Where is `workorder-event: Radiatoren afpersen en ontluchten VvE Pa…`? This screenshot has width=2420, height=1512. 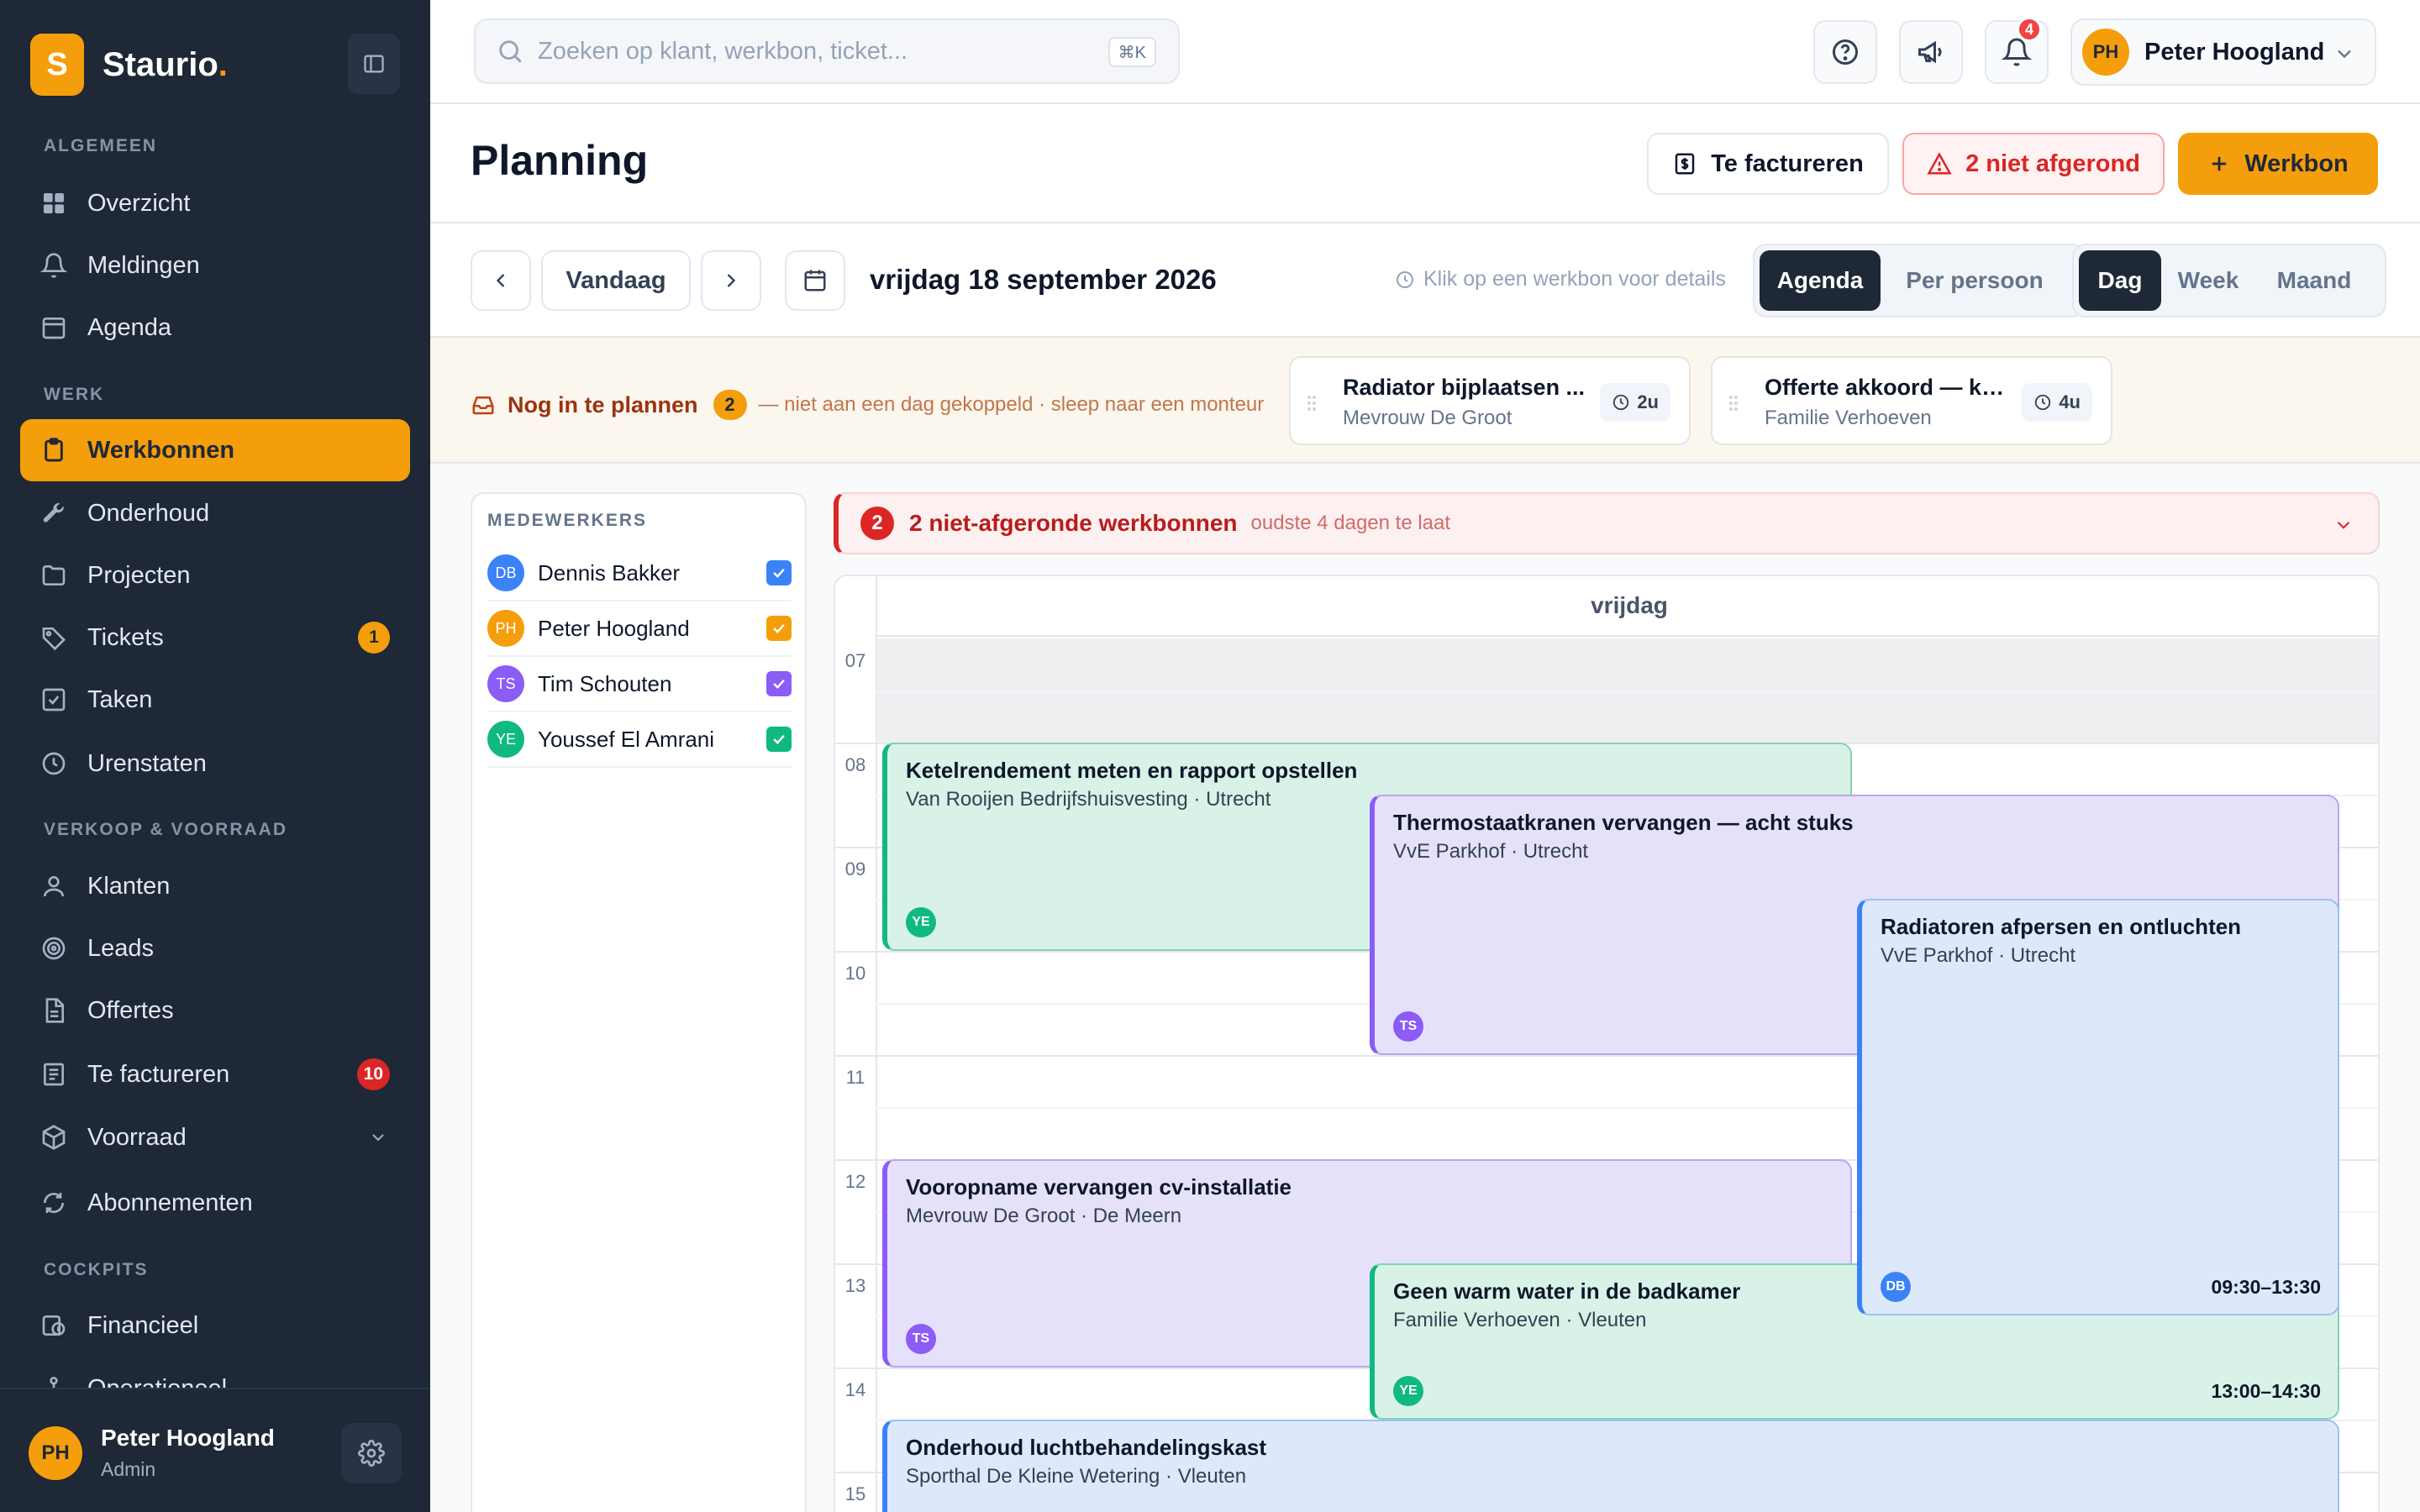 workorder-event: Radiatoren afpersen en ontluchten VvE Pa… is located at coordinates (2098, 1107).